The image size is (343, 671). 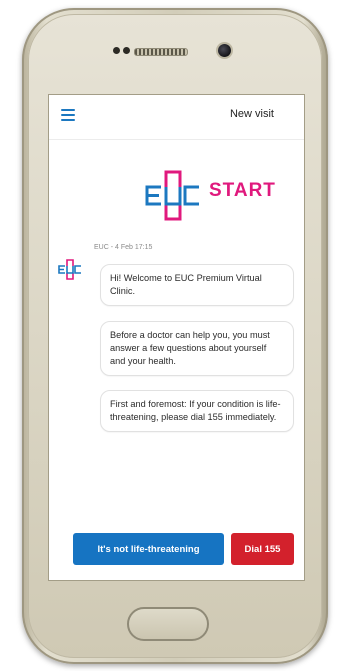 I want to click on message-timestamp: EUC - 4 Feb 17:15, so click(x=123, y=247).